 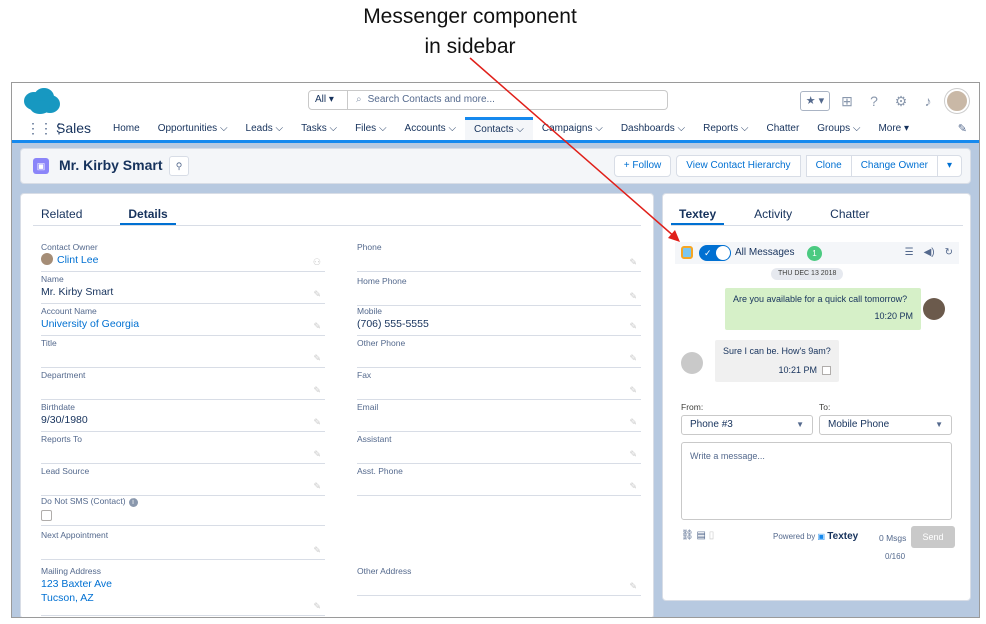 I want to click on nav-item: Leads ⌵, so click(x=265, y=128).